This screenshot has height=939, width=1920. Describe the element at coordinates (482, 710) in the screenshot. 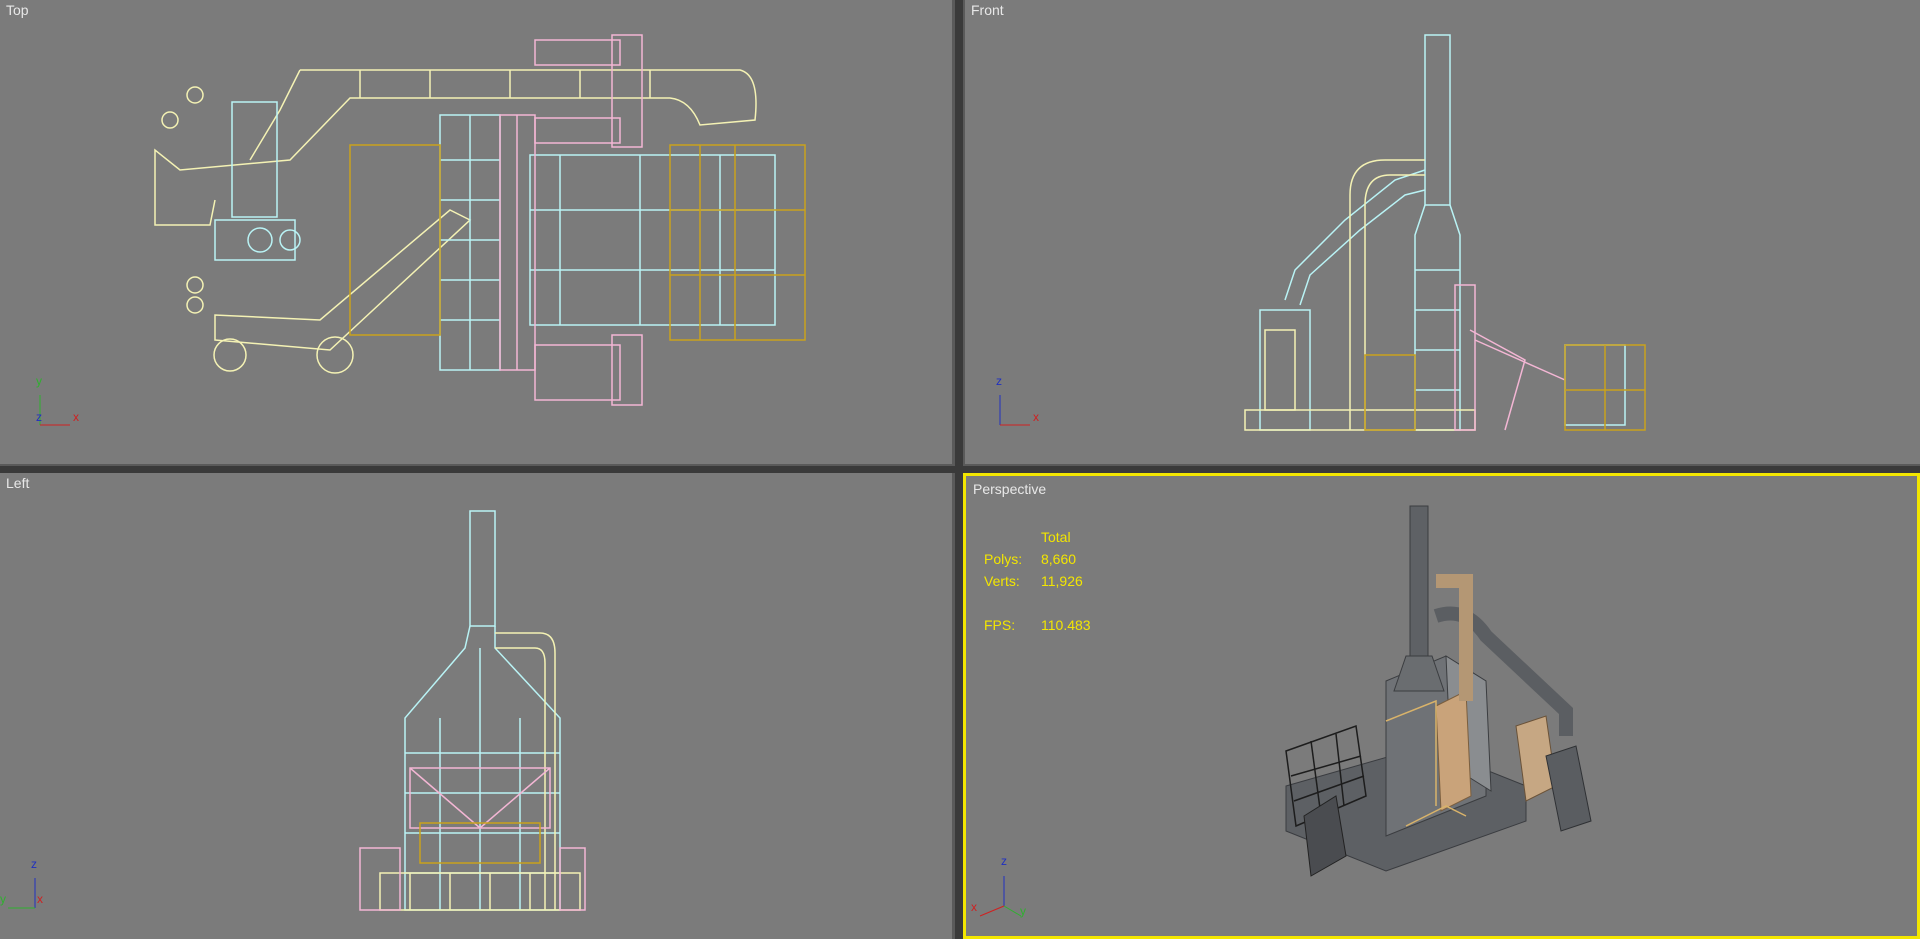

I see `left-stack` at that location.